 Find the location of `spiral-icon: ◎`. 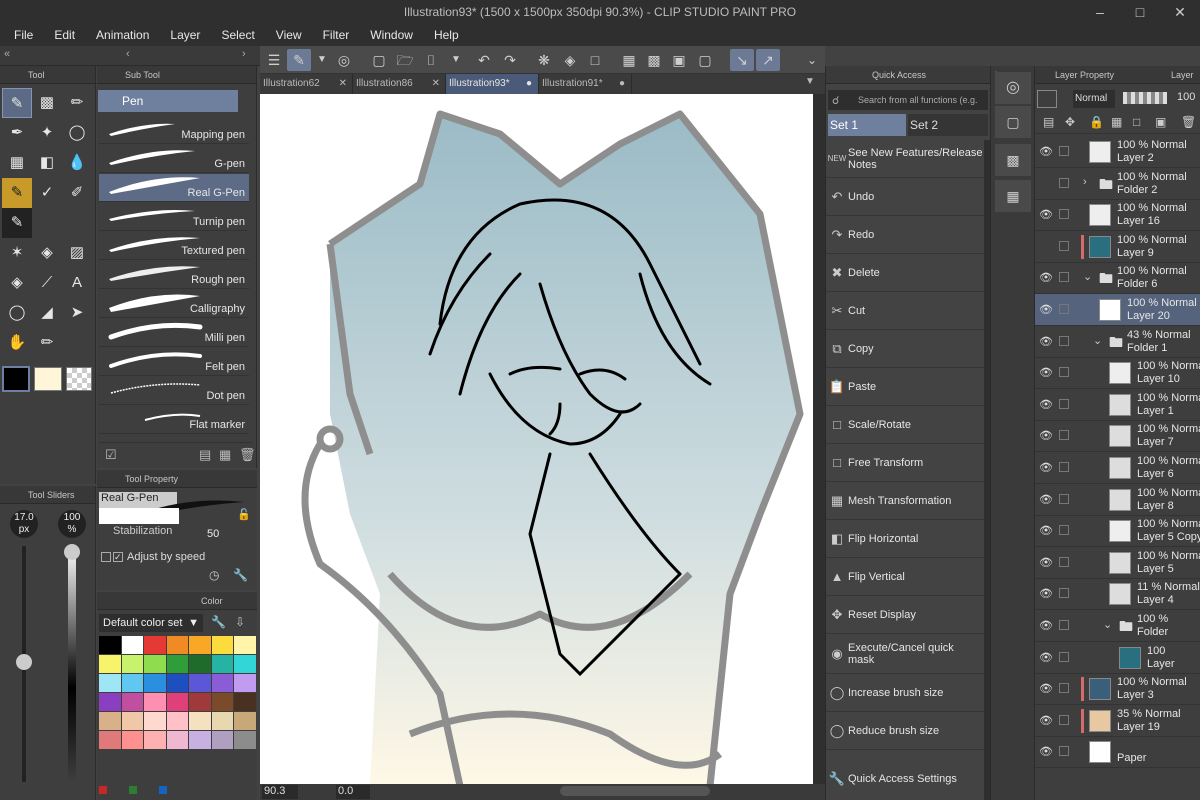

spiral-icon: ◎ is located at coordinates (344, 60).